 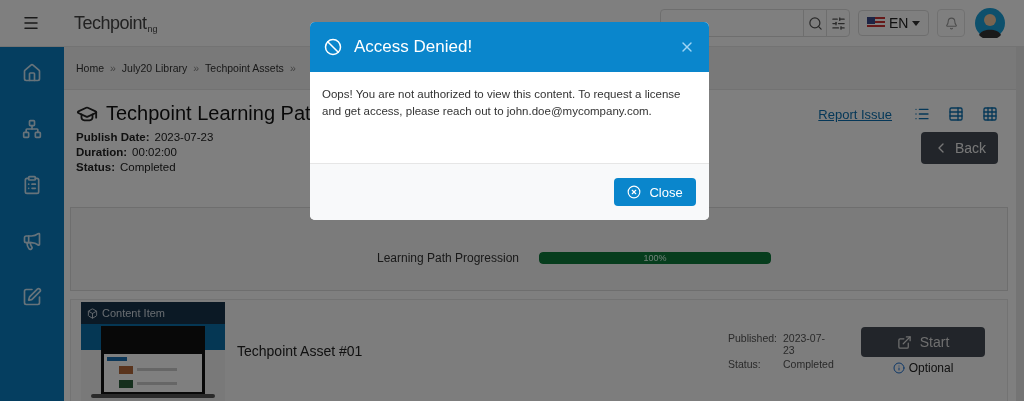 What do you see at coordinates (32, 129) in the screenshot?
I see `hierarchy-icon` at bounding box center [32, 129].